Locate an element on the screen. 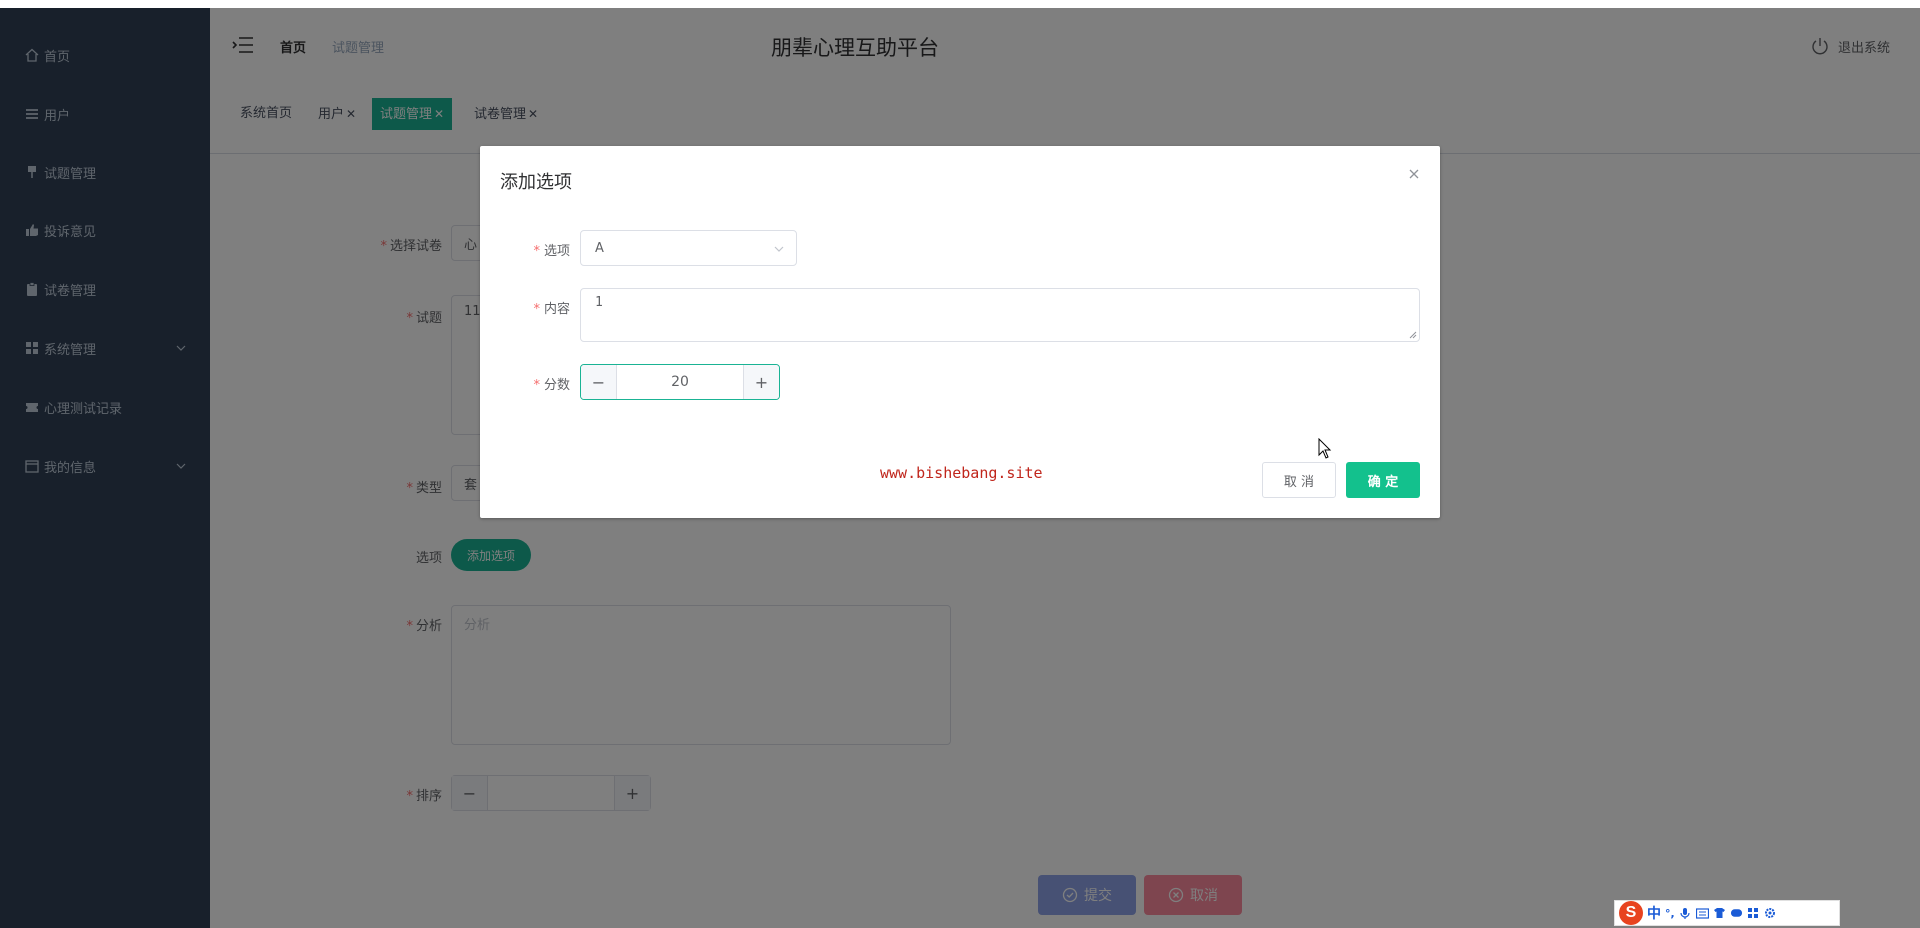 This screenshot has height=928, width=1920. chevron-down-icon is located at coordinates (779, 249).